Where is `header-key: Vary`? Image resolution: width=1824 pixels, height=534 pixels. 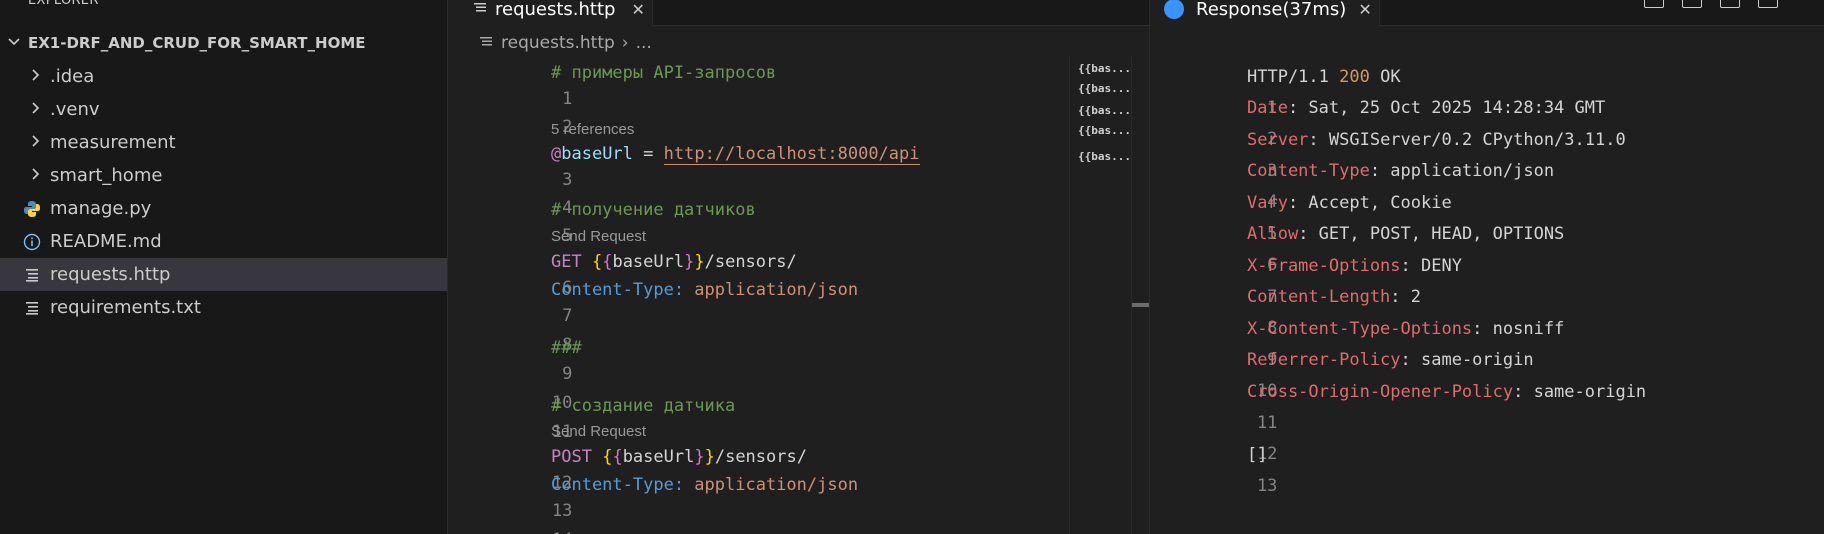 header-key: Vary is located at coordinates (1267, 203).